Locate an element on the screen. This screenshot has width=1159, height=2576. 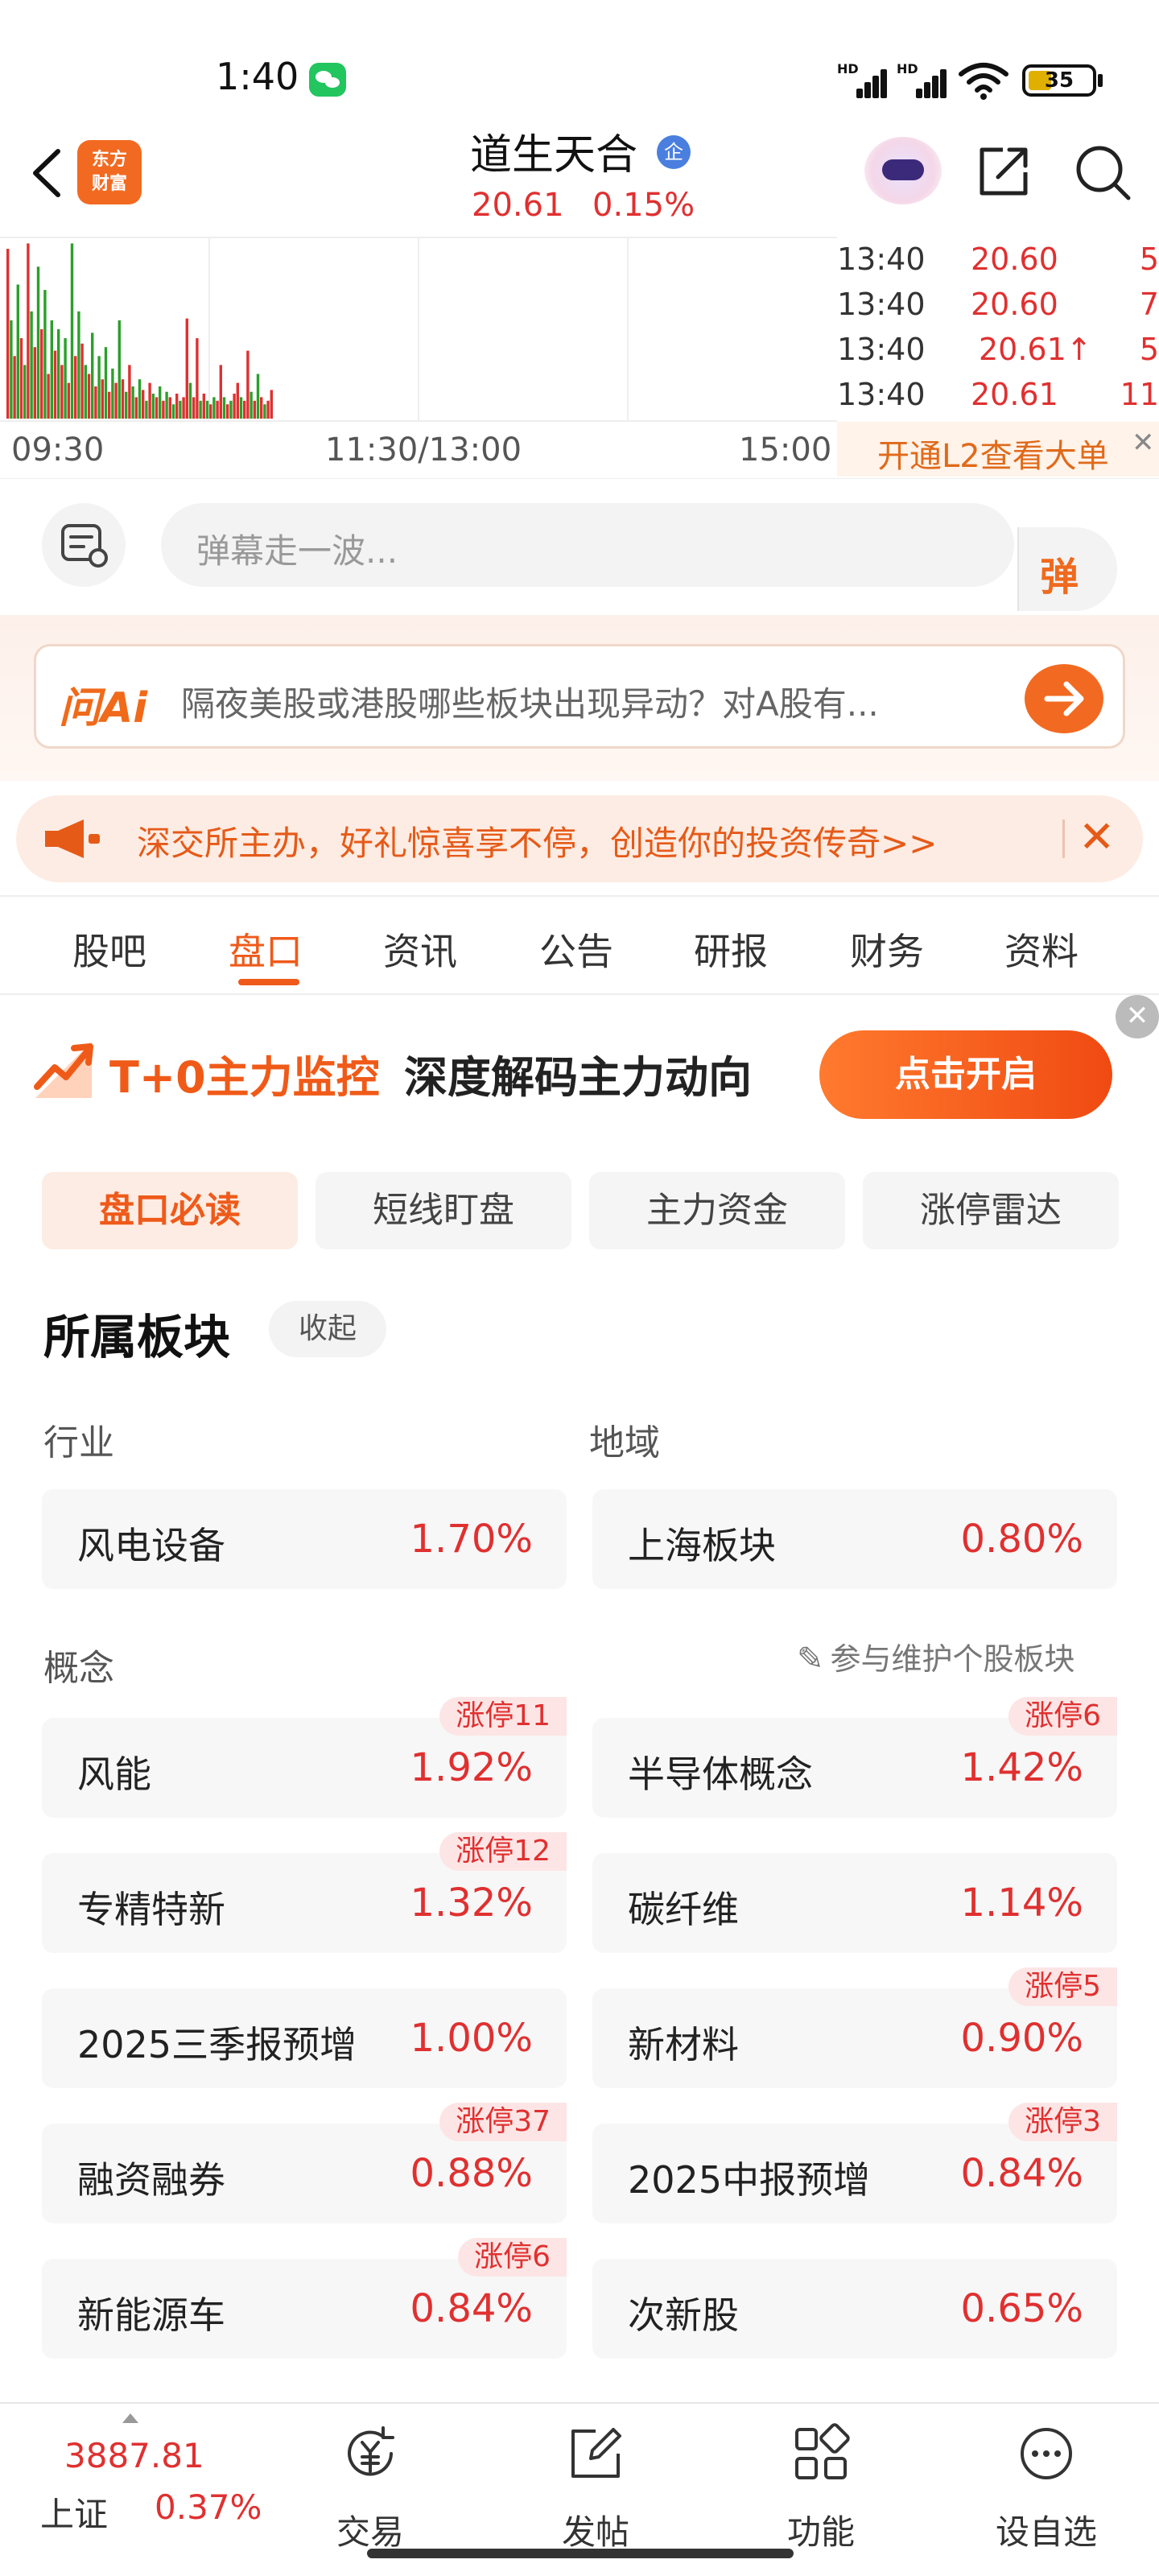
share-icon is located at coordinates (1004, 171).